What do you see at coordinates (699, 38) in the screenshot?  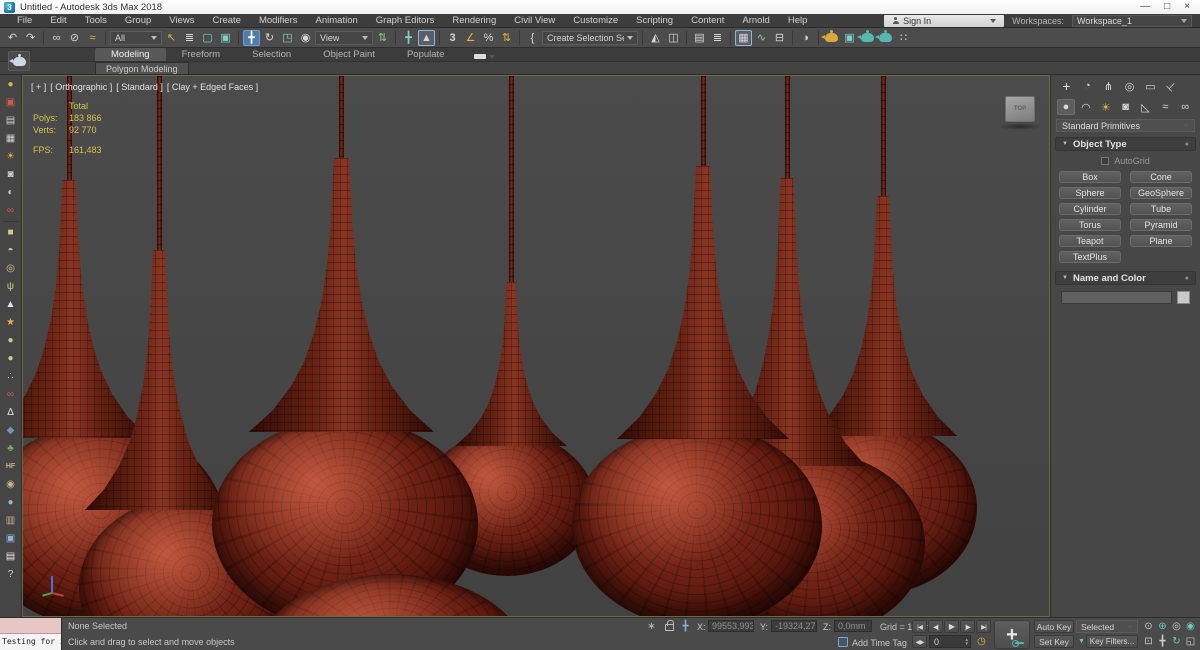 I see `scene-explorer-icon: ▤` at bounding box center [699, 38].